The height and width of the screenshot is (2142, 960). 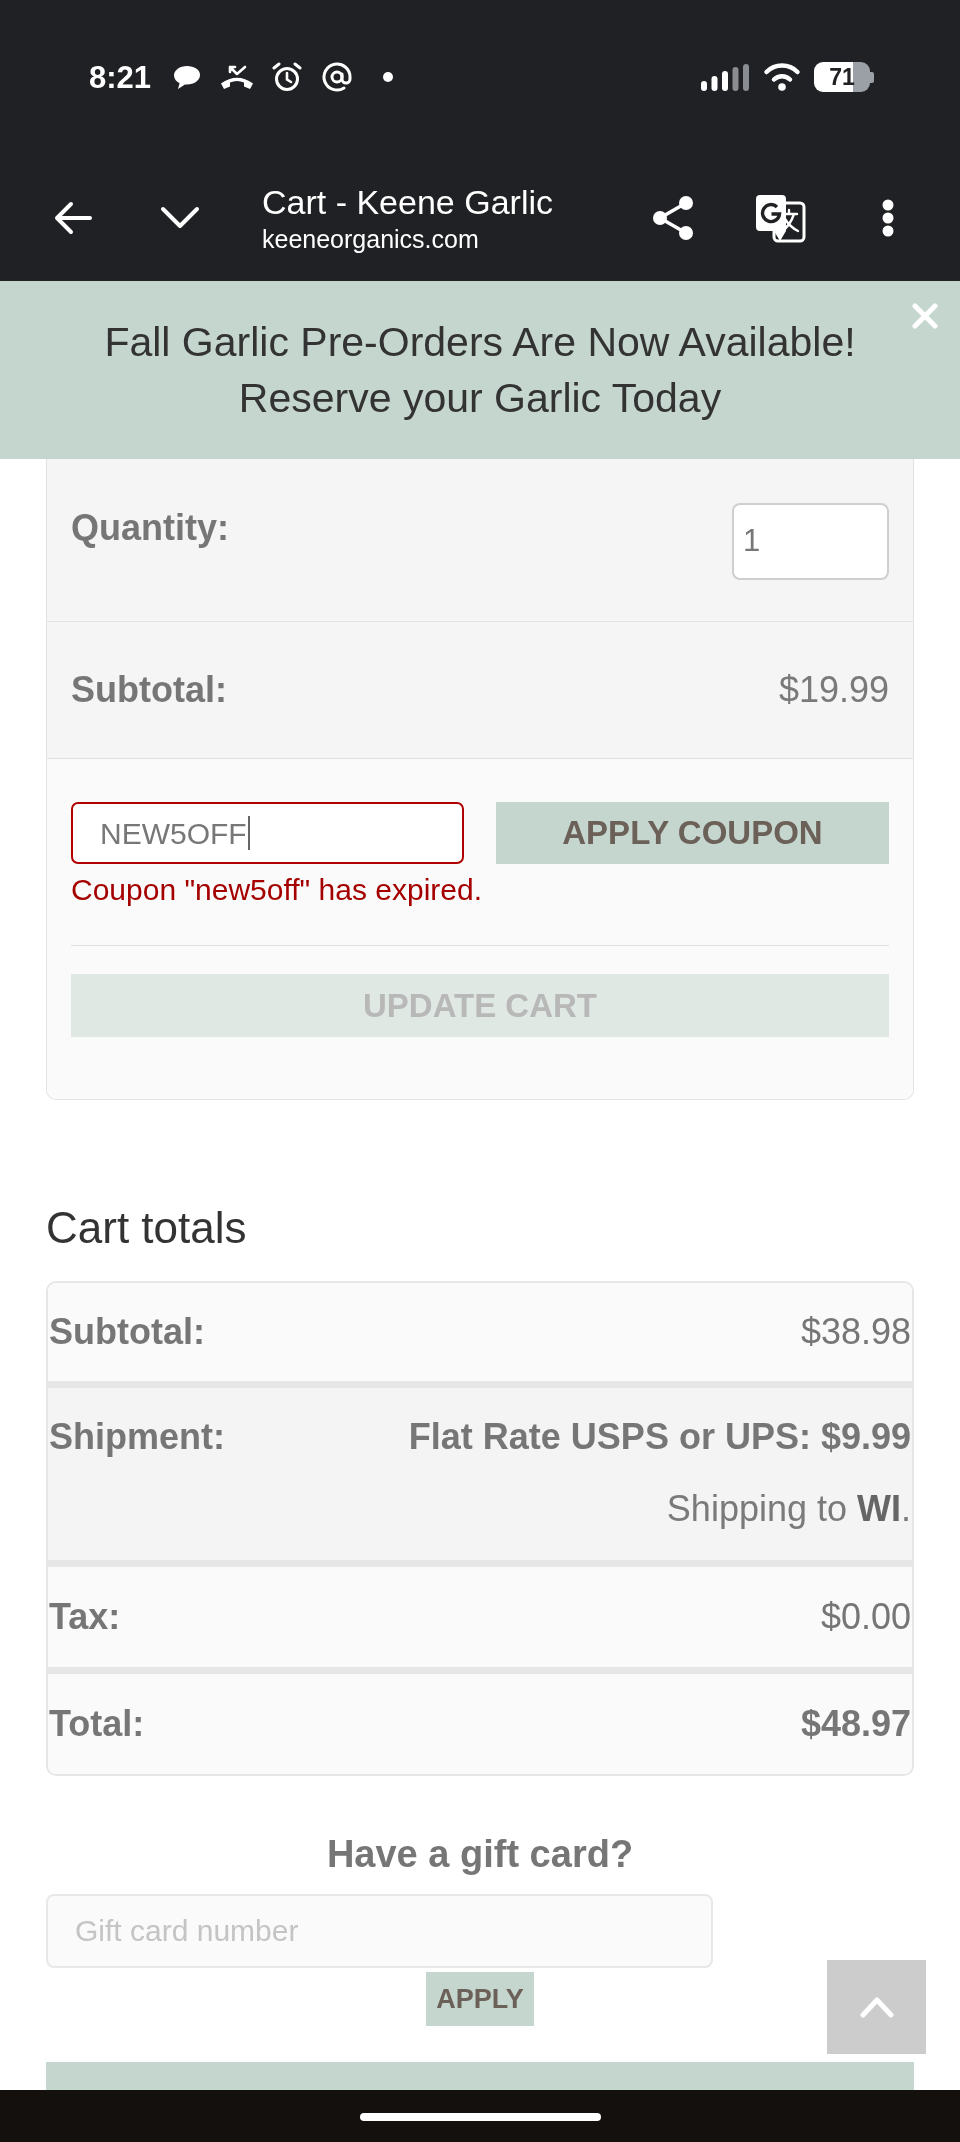 What do you see at coordinates (371, 239) in the screenshot?
I see `page-url: keeneorganics.com` at bounding box center [371, 239].